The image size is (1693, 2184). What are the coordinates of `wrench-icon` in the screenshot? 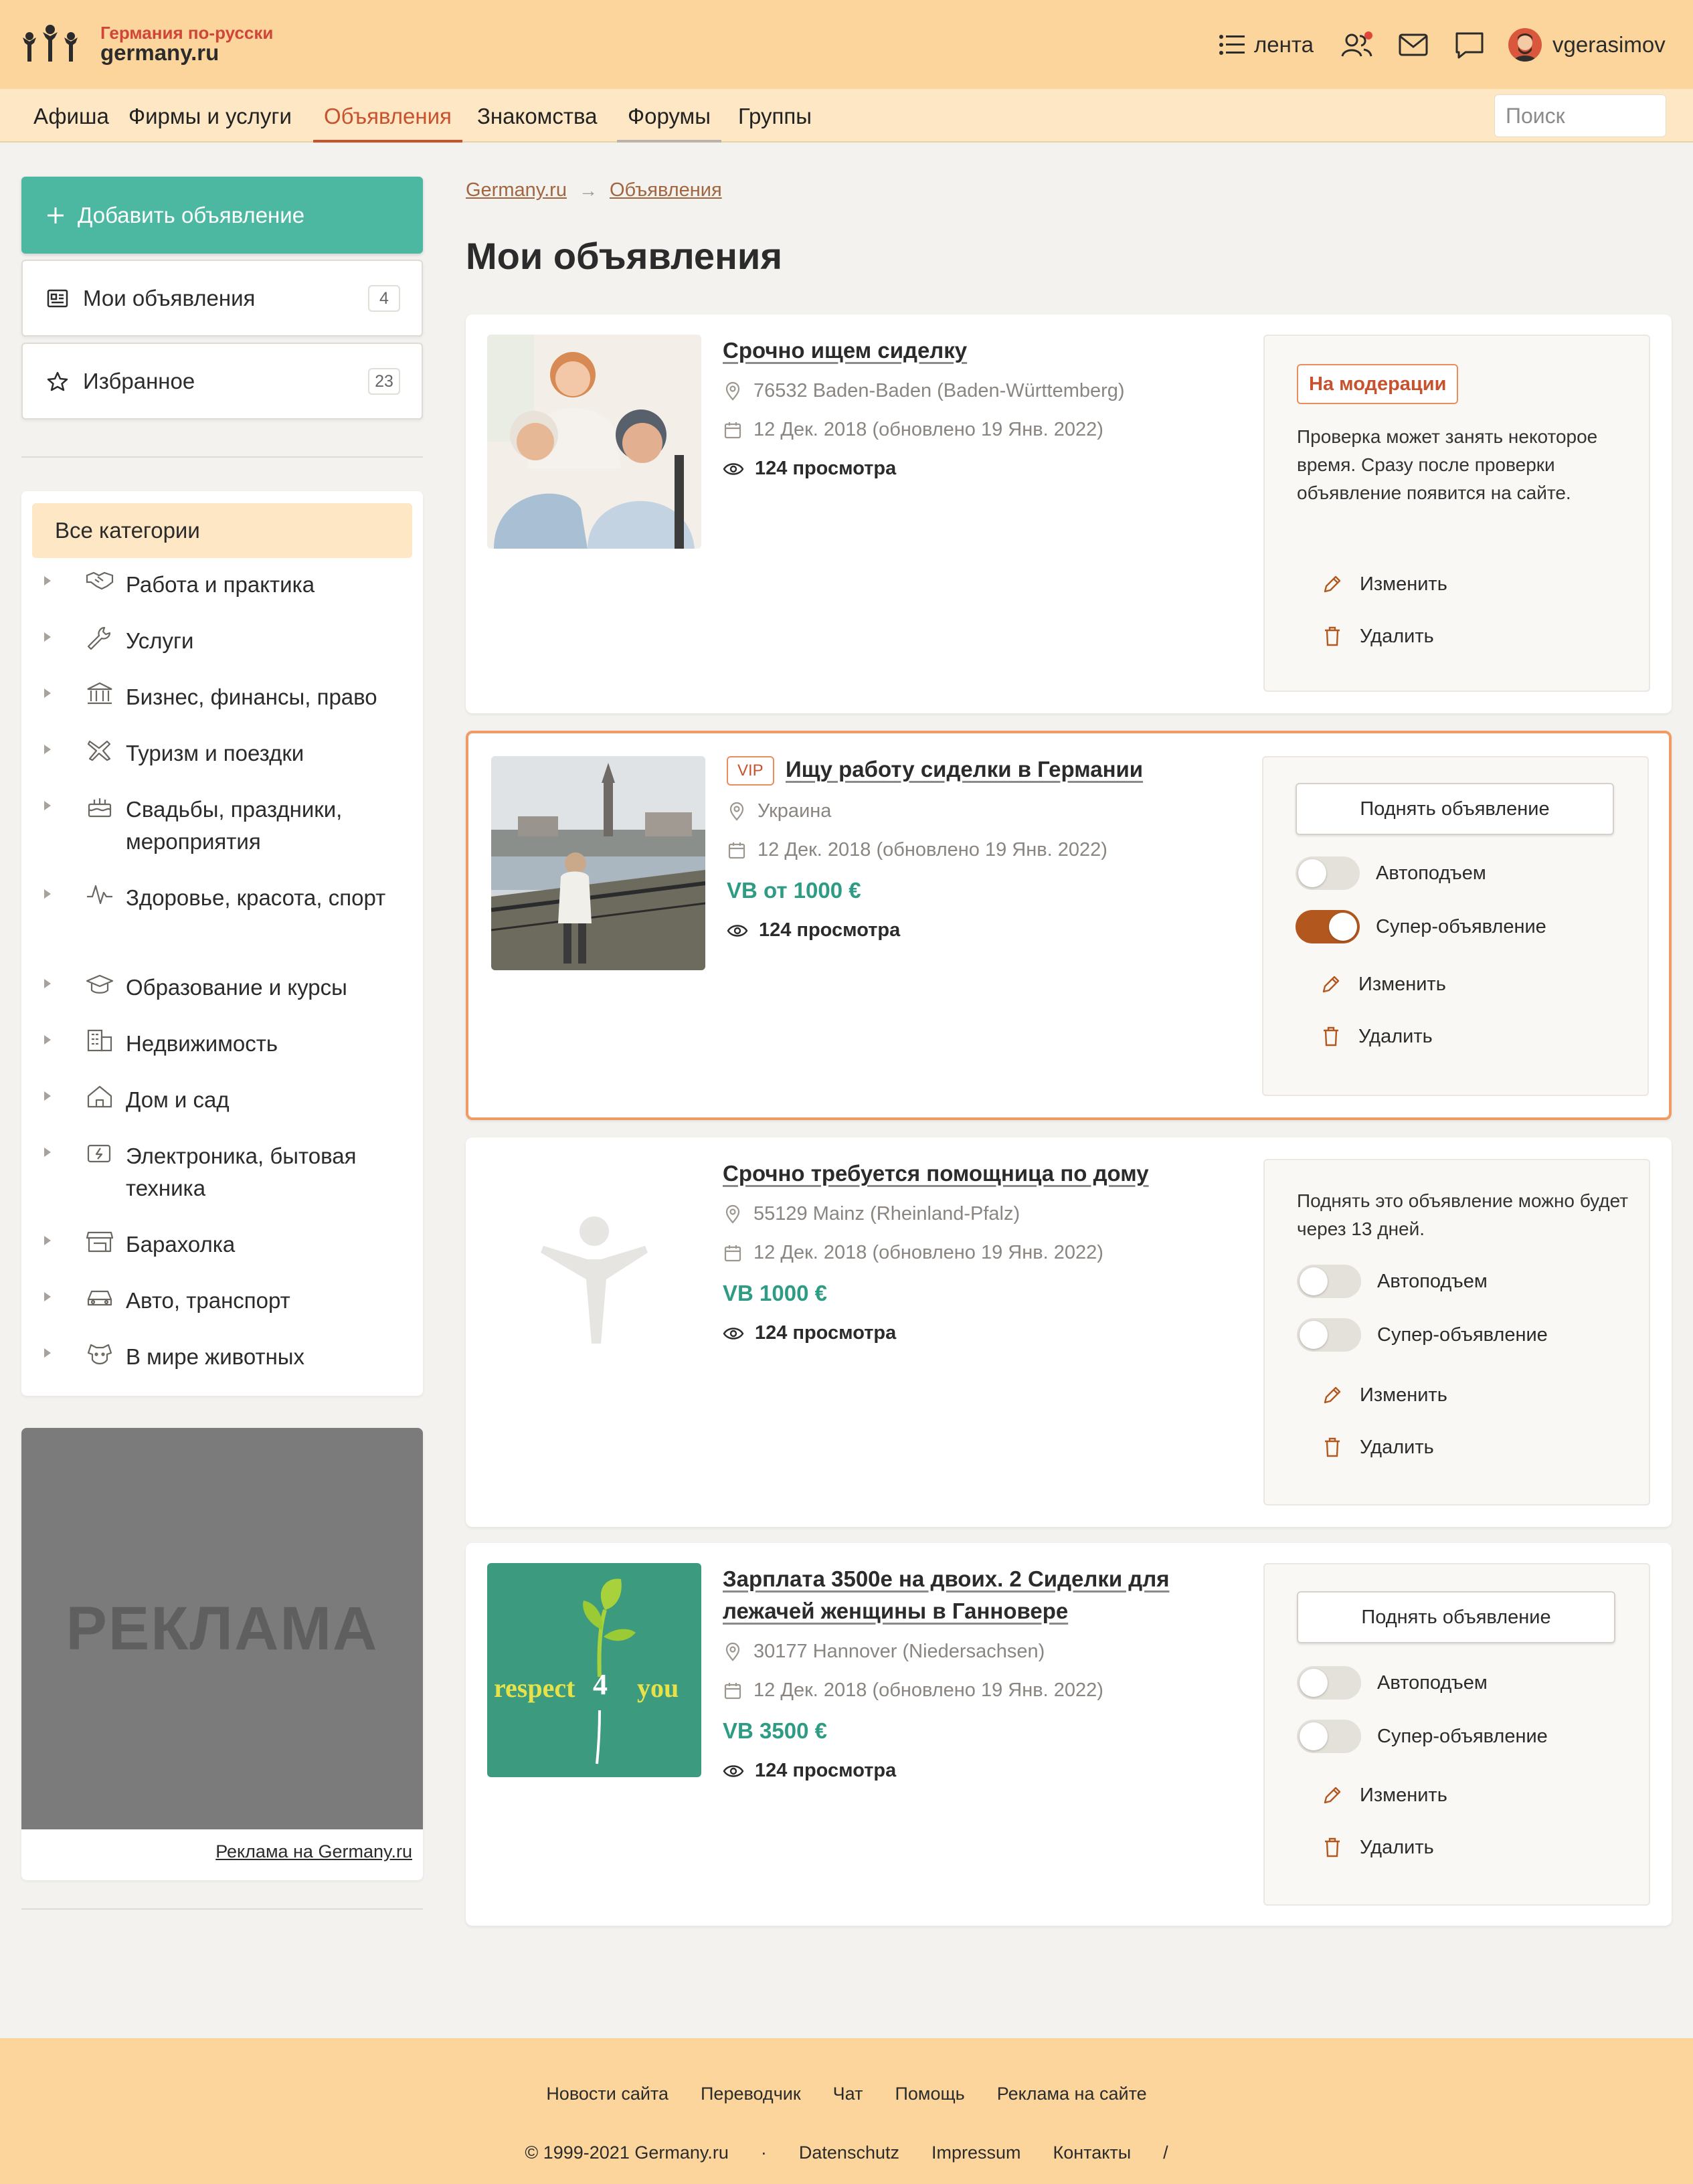 It's located at (99, 638).